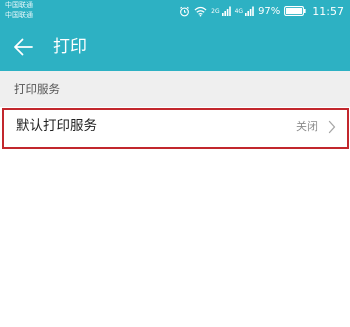 The width and height of the screenshot is (350, 327). I want to click on page-title: 打印, so click(70, 47).